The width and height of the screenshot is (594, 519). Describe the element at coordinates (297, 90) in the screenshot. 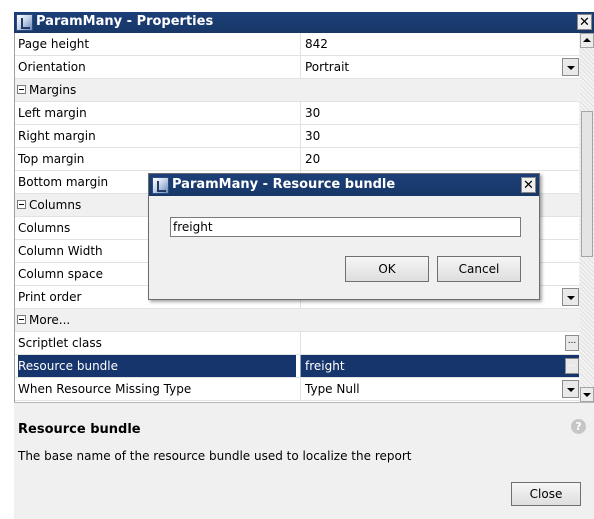

I see `category-row: Margins` at that location.